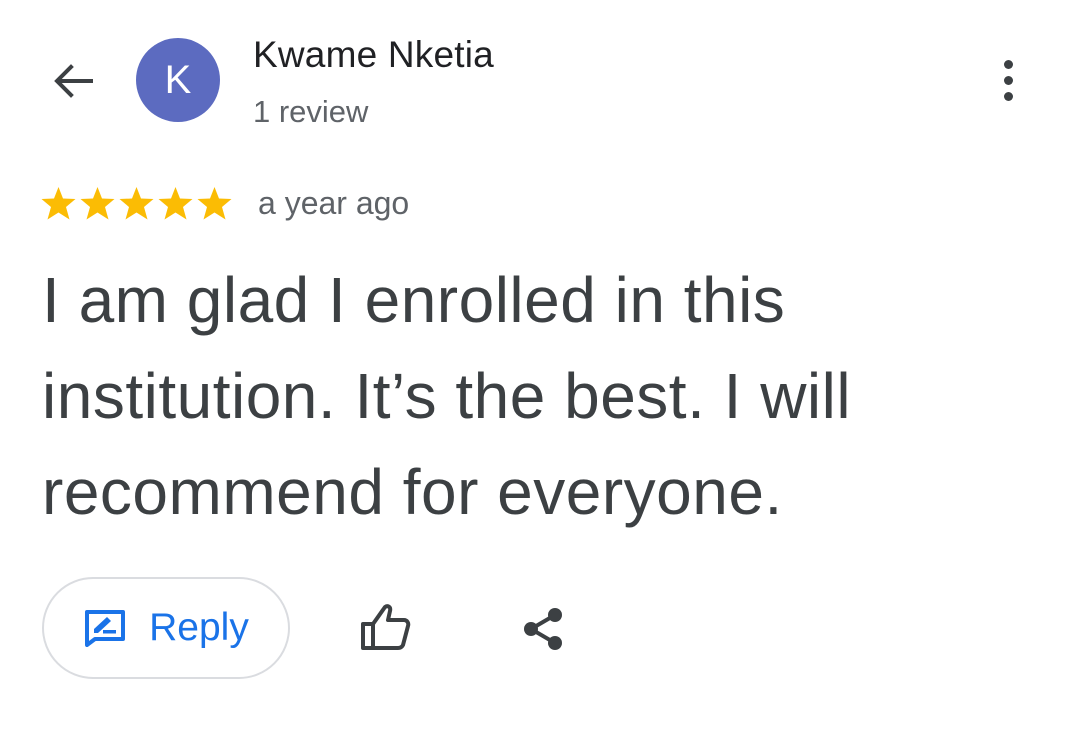  I want to click on review-time: a year ago, so click(334, 203).